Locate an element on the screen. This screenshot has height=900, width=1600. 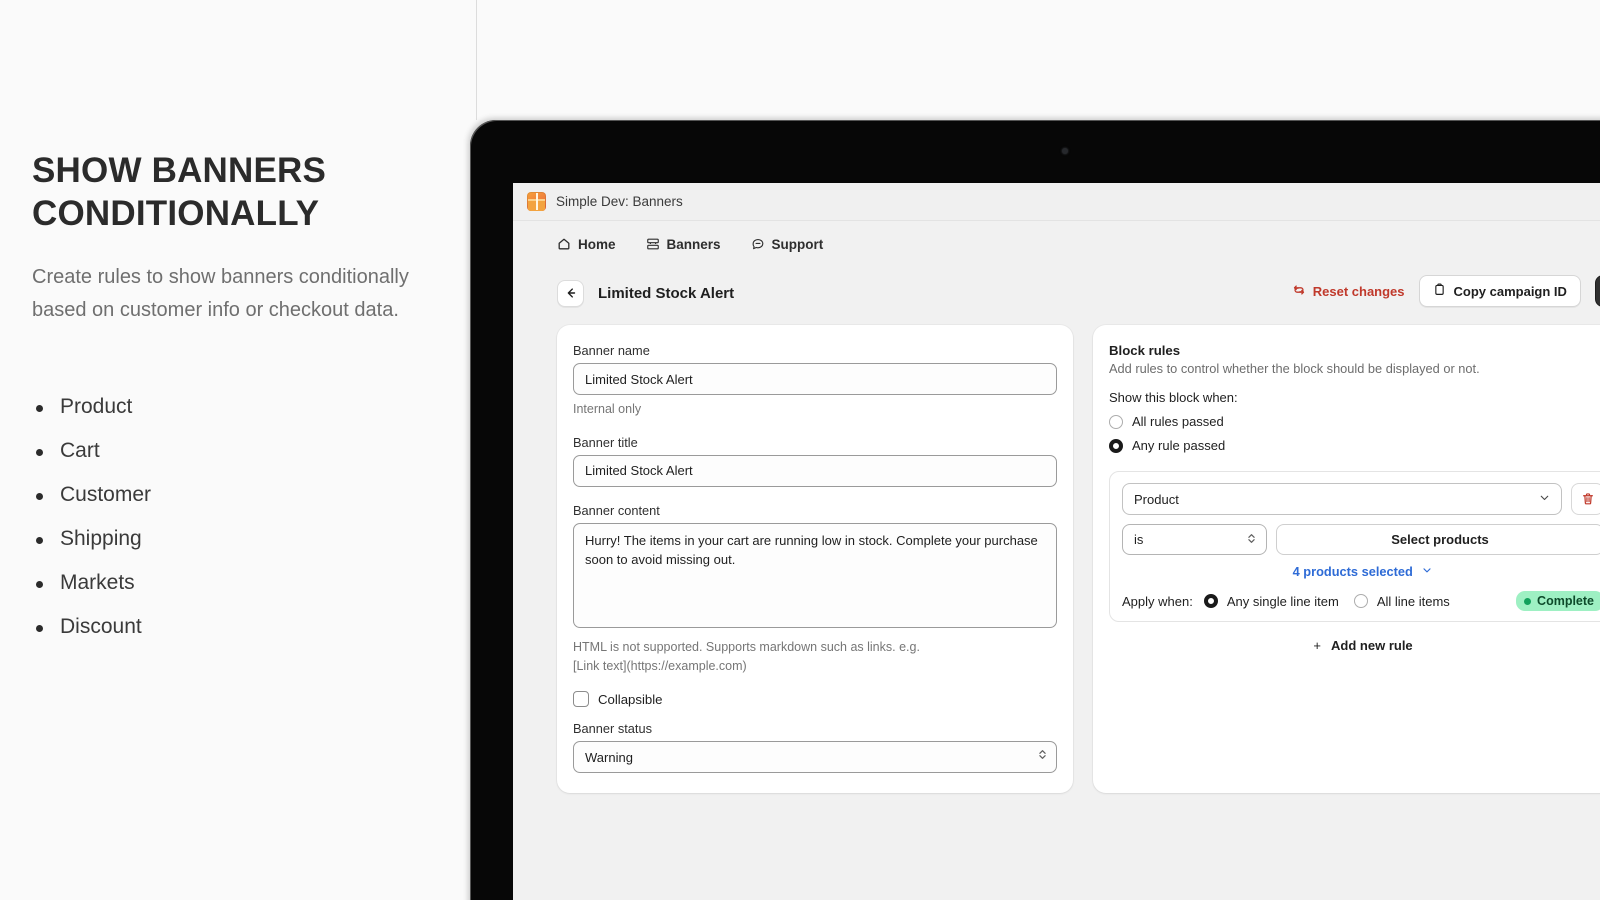
nav-label: Support is located at coordinates (797, 244).